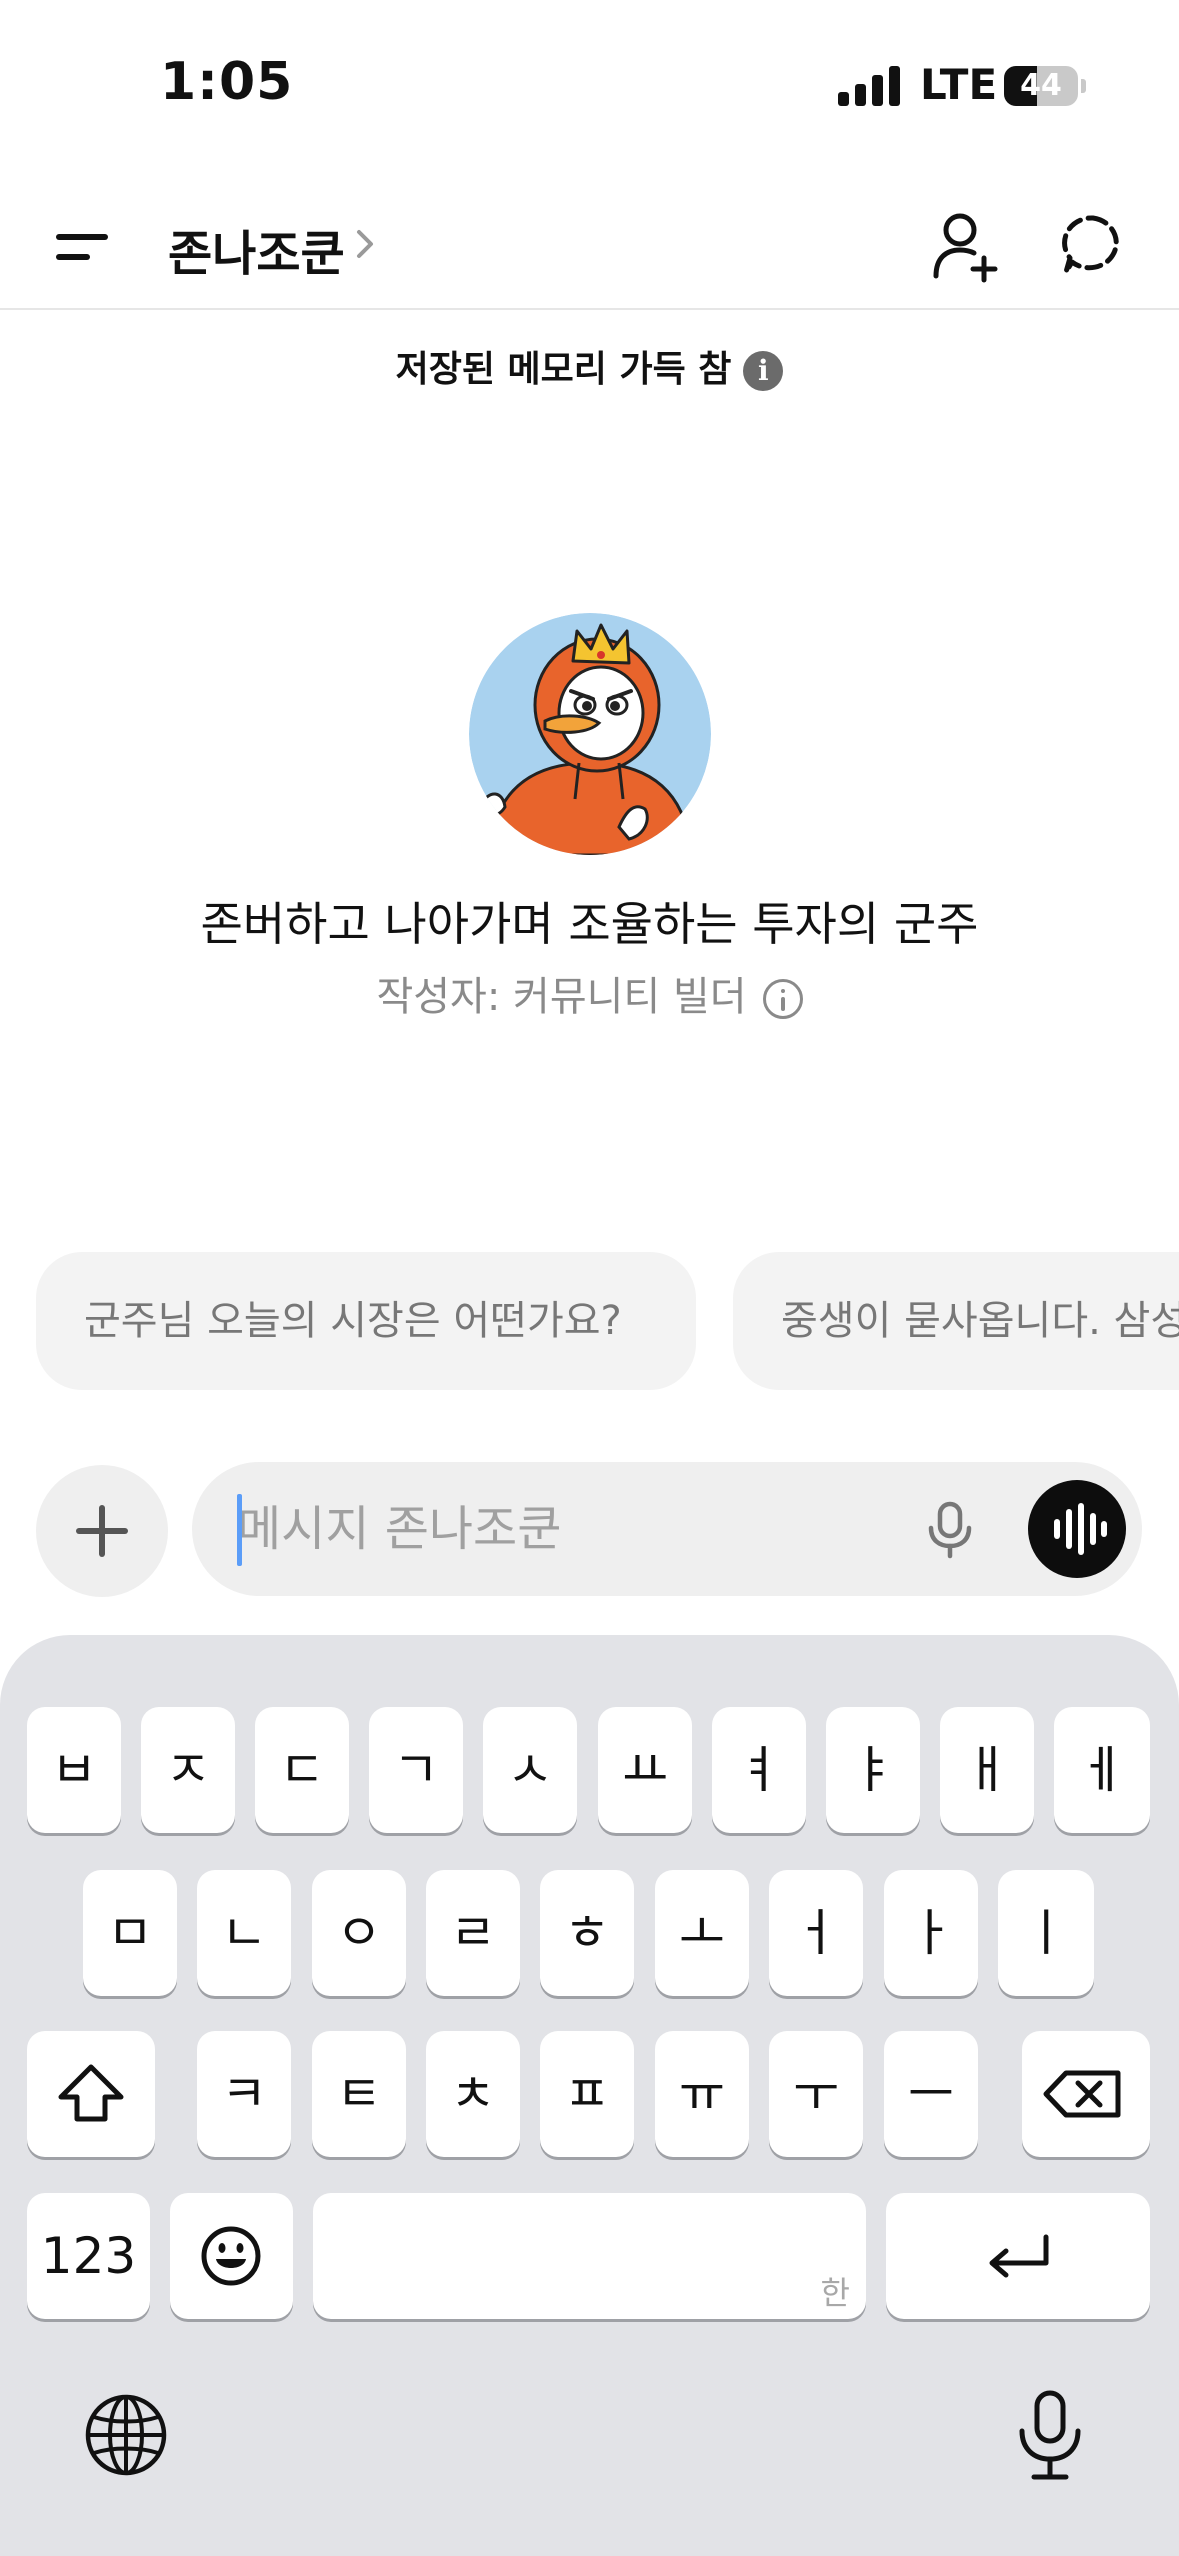 This screenshot has width=1179, height=2556. I want to click on status-time: 1:05, so click(227, 82).